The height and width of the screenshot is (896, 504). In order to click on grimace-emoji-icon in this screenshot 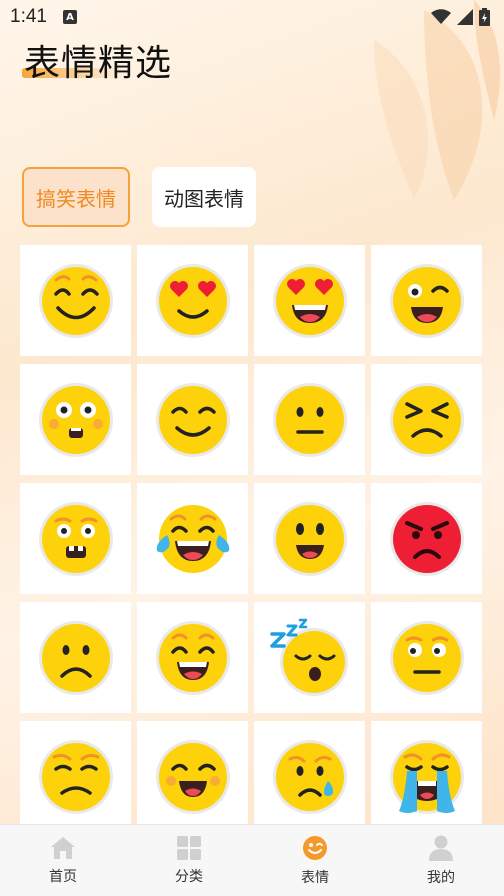, I will do `click(75, 538)`.